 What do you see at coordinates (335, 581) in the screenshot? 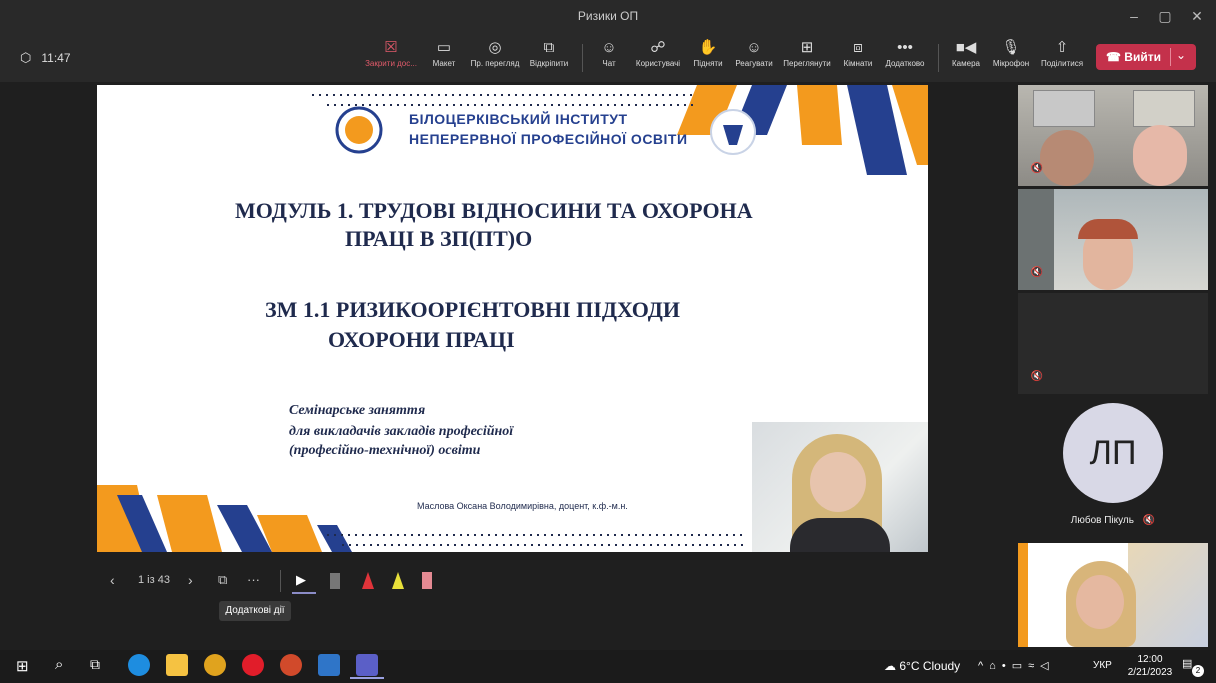
I see `eraser-tool-icon` at bounding box center [335, 581].